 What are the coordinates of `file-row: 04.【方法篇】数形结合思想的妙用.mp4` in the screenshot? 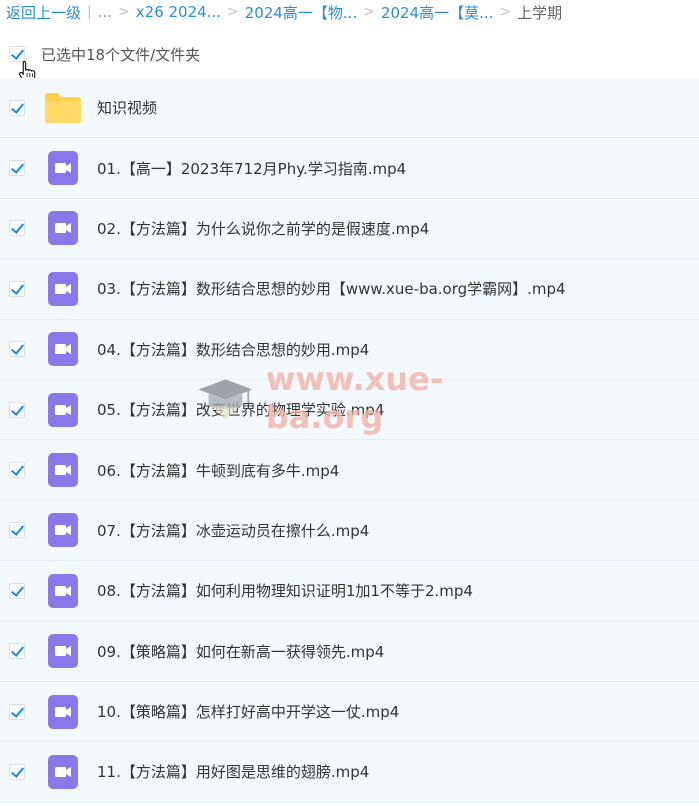 It's located at (349, 349).